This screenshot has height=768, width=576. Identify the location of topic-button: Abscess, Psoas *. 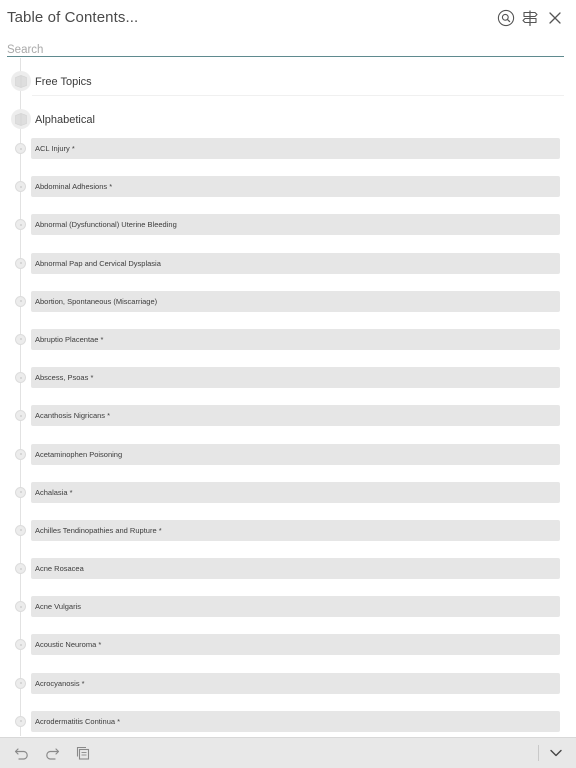
(295, 378).